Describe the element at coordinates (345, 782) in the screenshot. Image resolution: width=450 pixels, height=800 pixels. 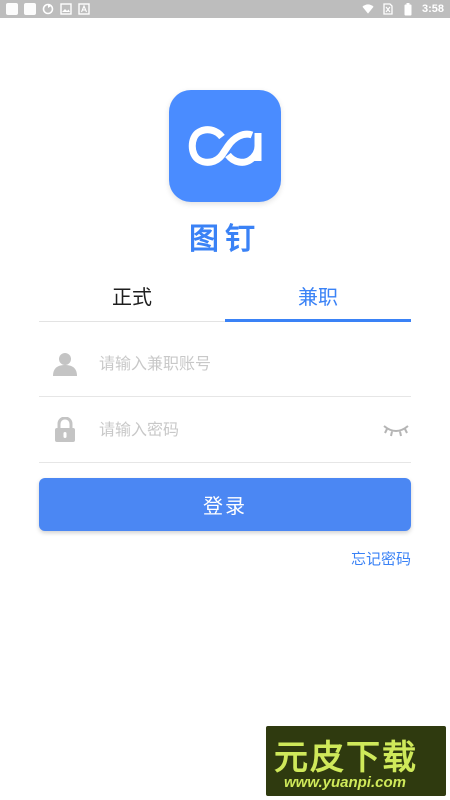
I see `watermark-url: www.yuanpi.com` at that location.